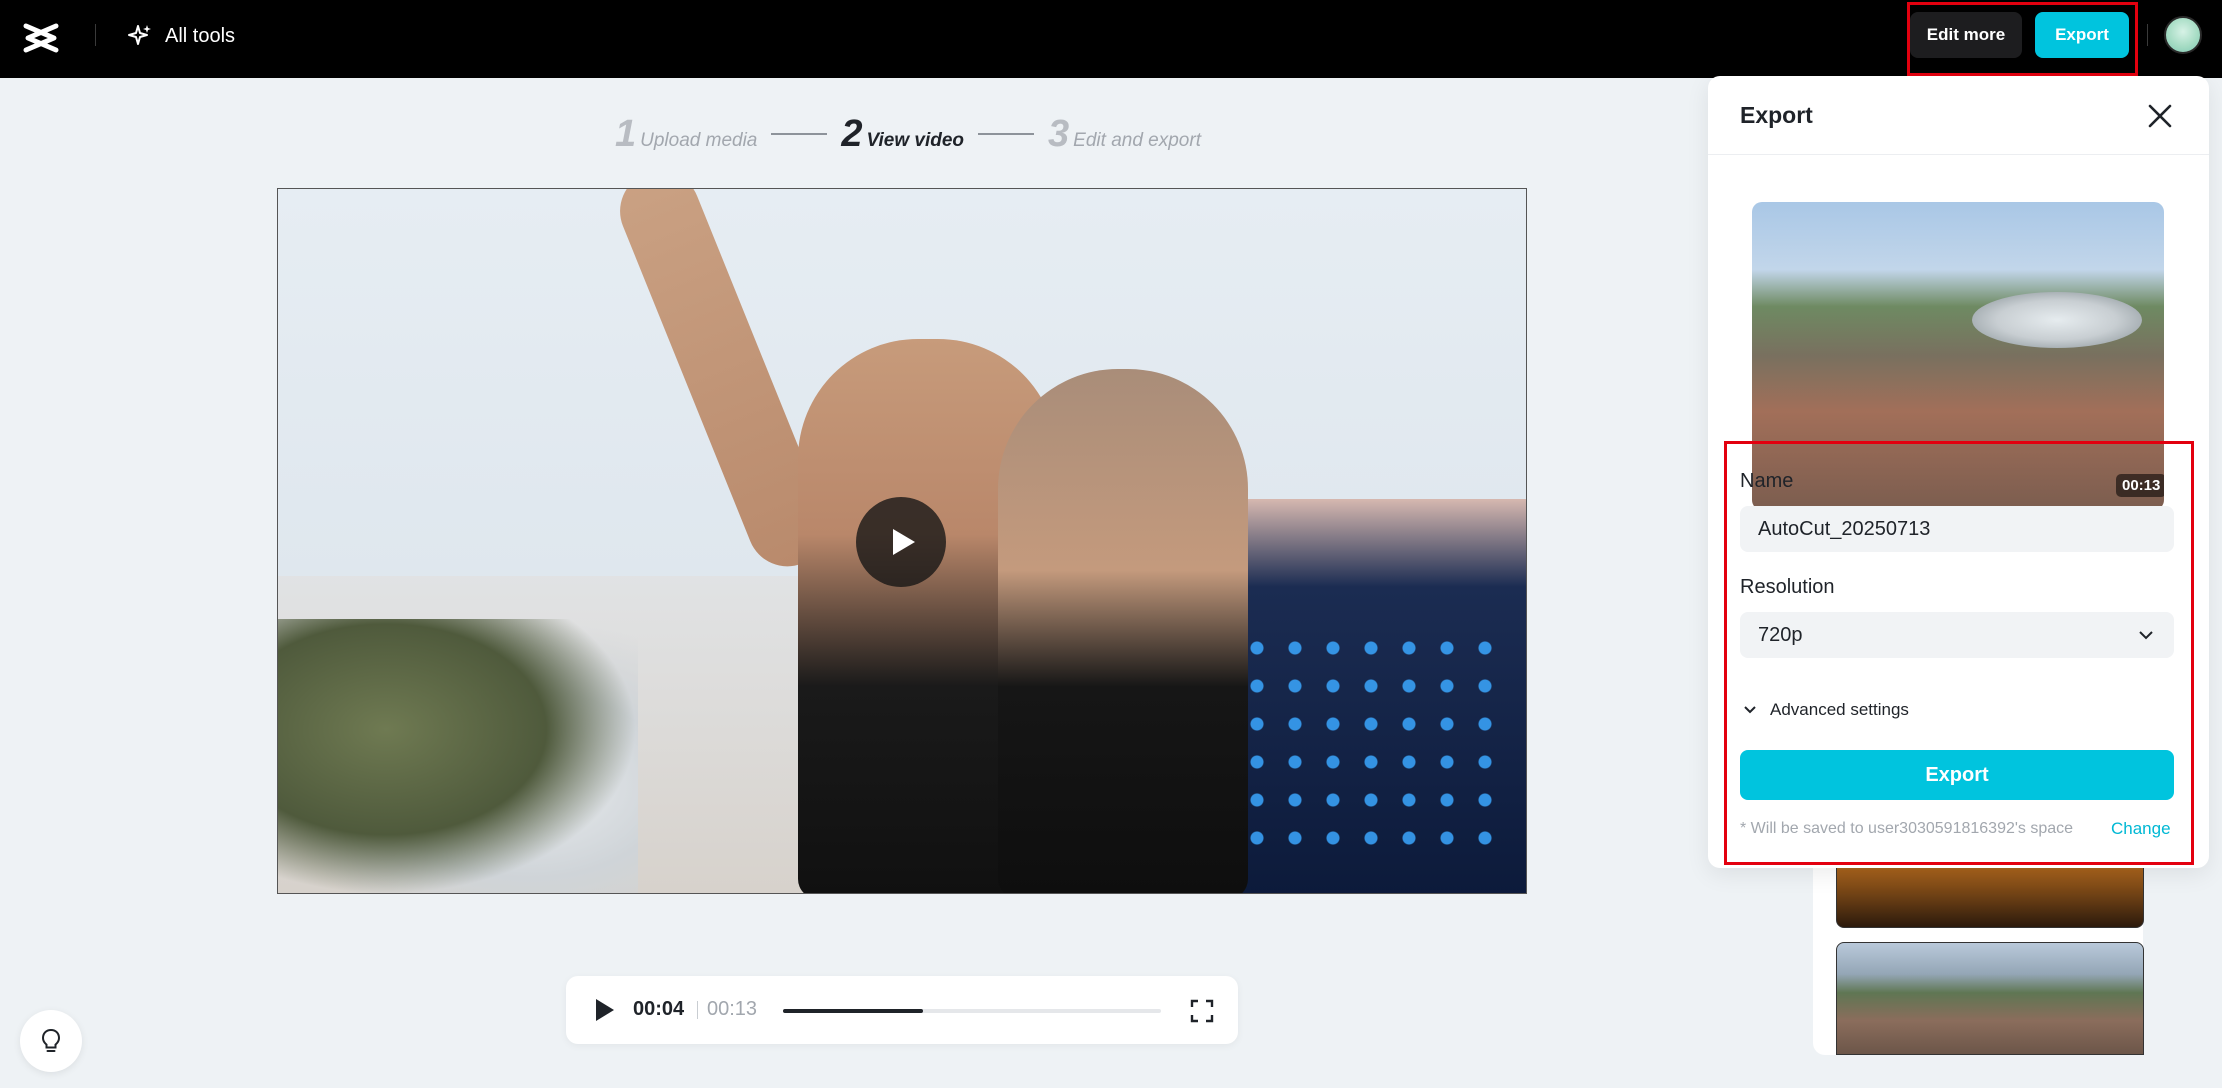  I want to click on sparkle-icon, so click(139, 35).